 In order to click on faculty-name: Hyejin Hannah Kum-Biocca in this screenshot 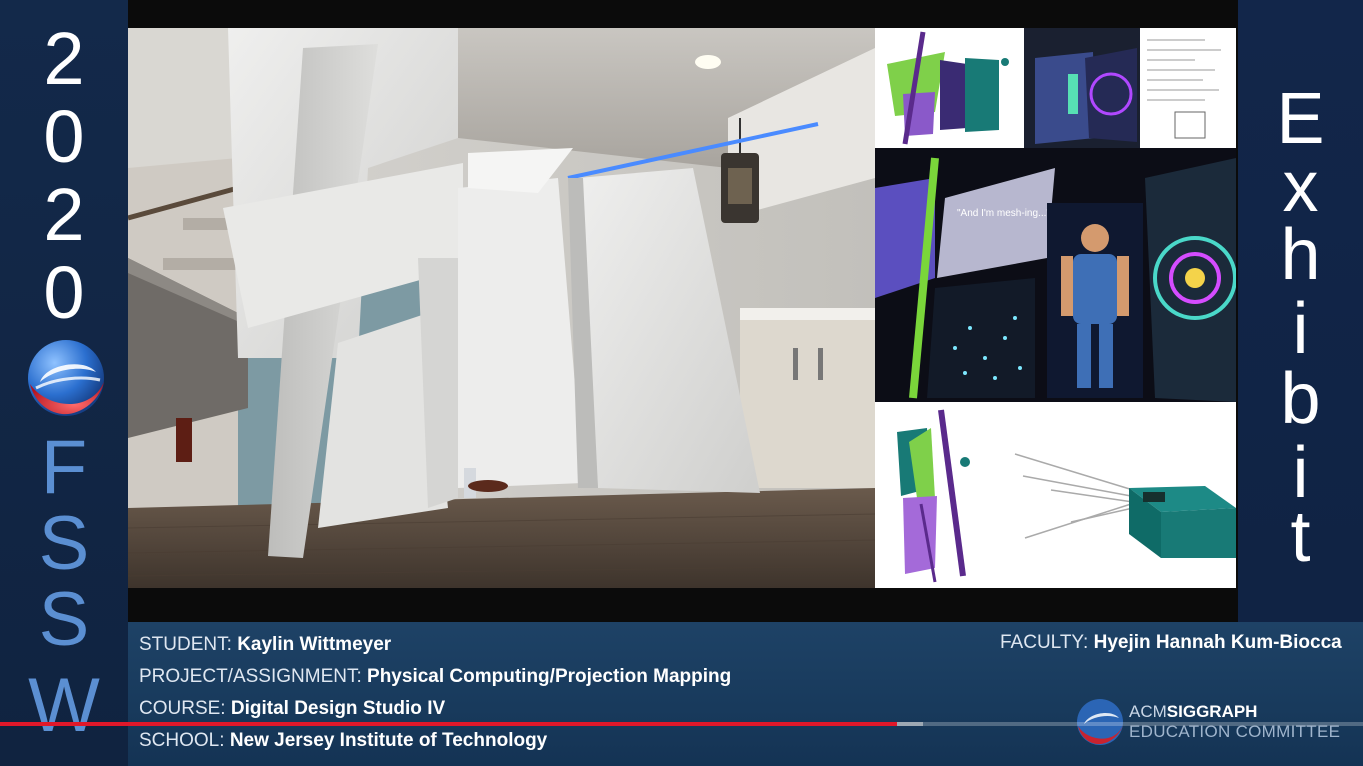, I will do `click(1217, 642)`.